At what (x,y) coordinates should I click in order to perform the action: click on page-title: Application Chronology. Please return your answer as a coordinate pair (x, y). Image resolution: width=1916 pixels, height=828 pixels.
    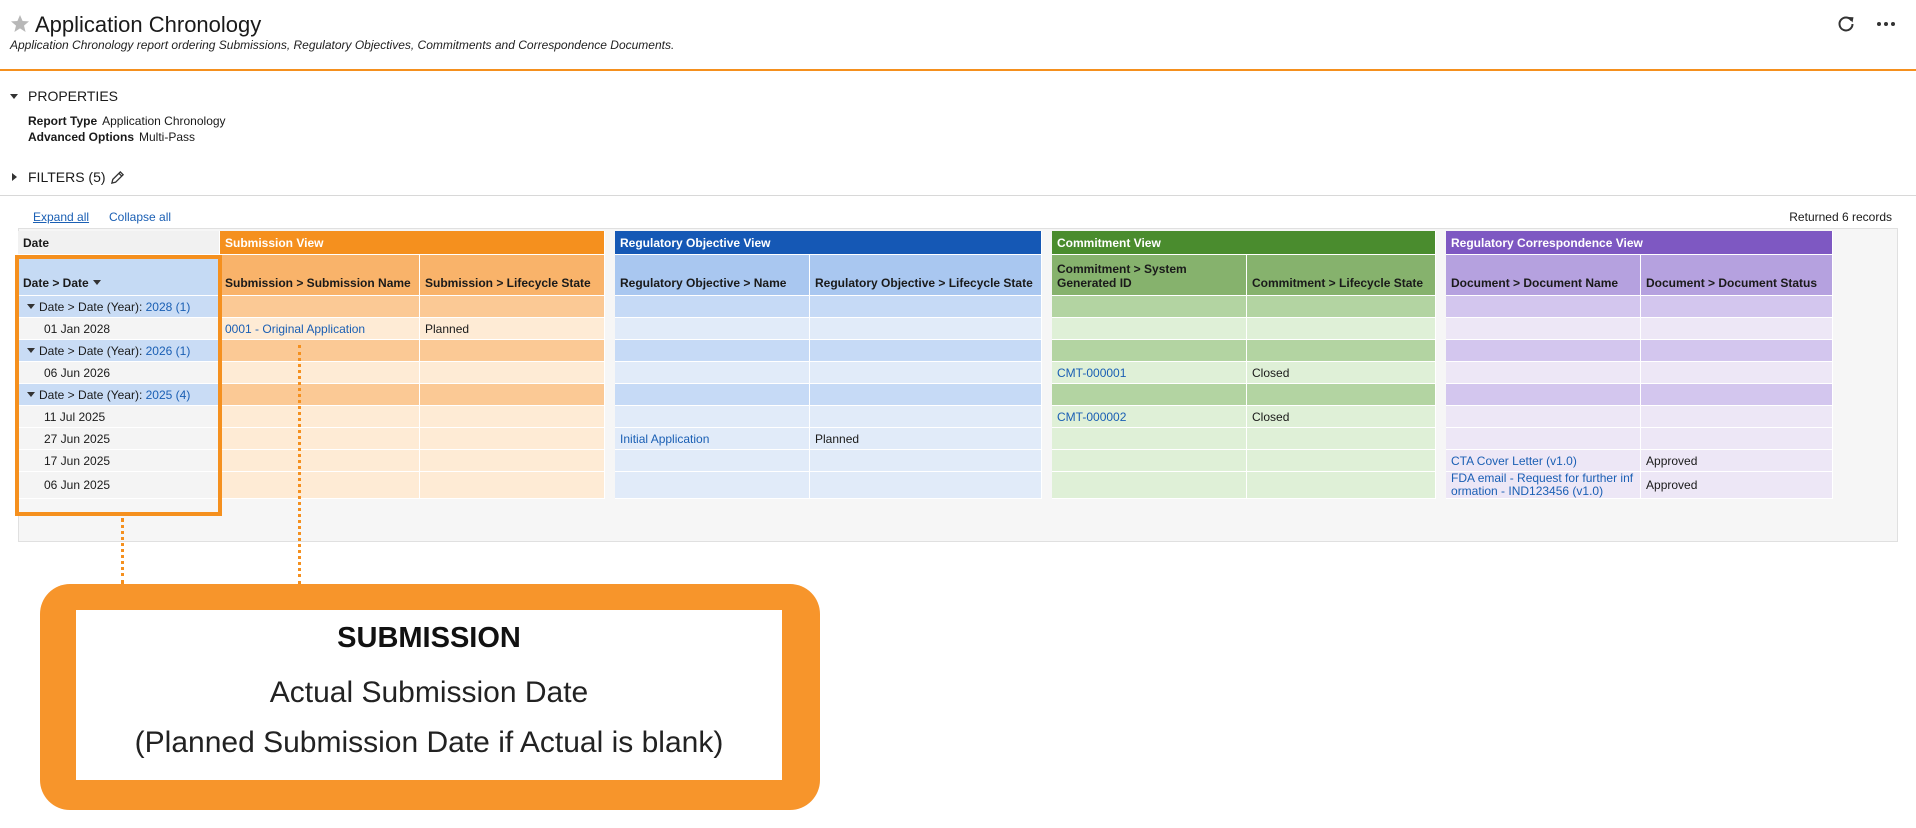
    Looking at the image, I should click on (148, 24).